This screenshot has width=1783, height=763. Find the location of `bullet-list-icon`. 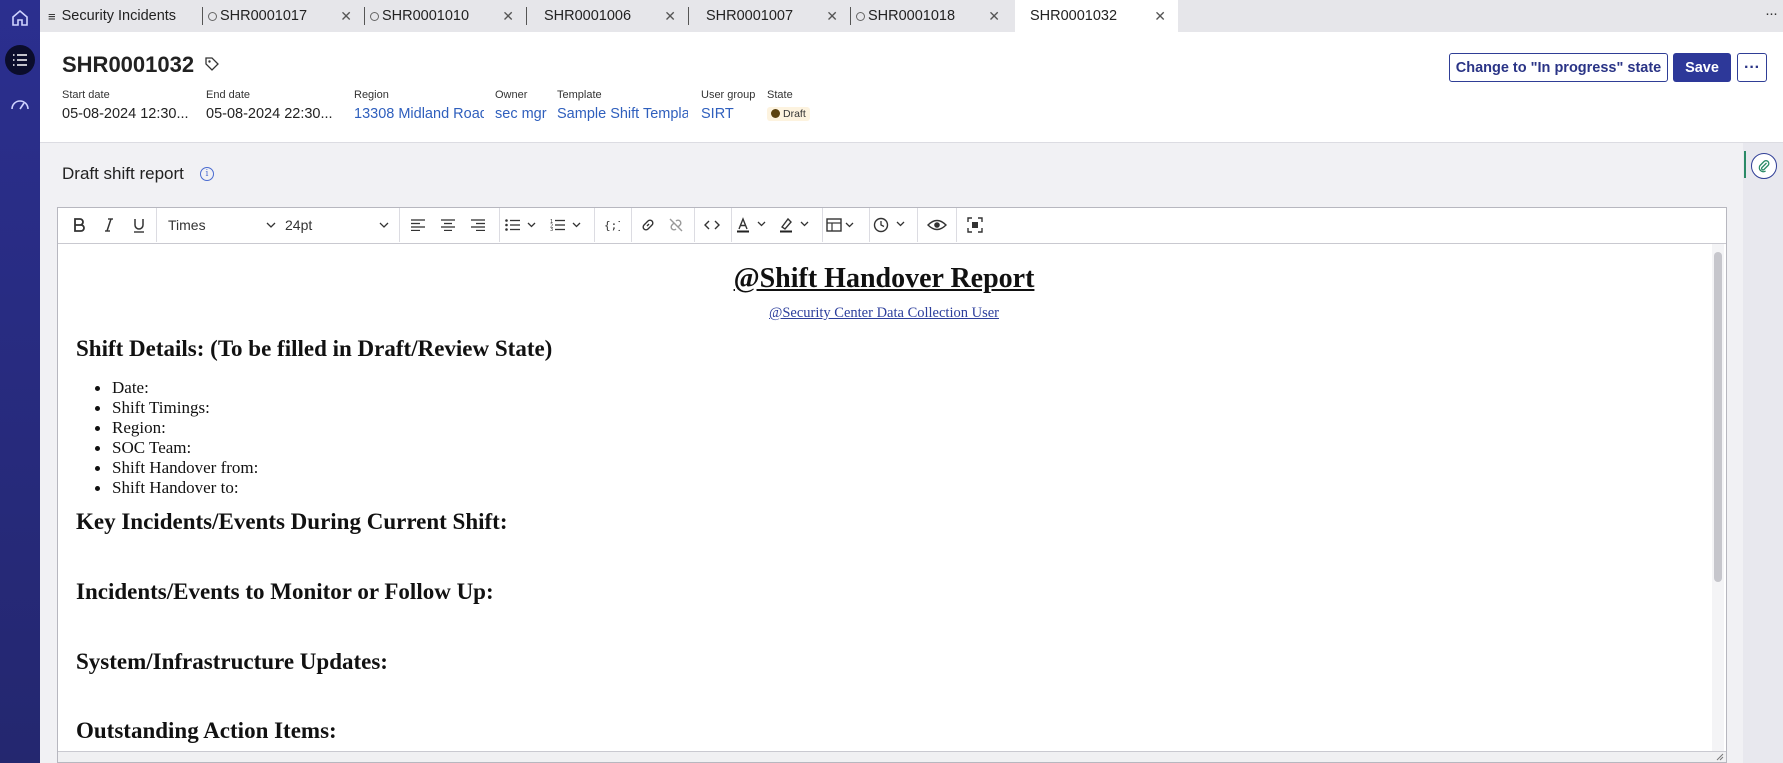

bullet-list-icon is located at coordinates (524, 225).